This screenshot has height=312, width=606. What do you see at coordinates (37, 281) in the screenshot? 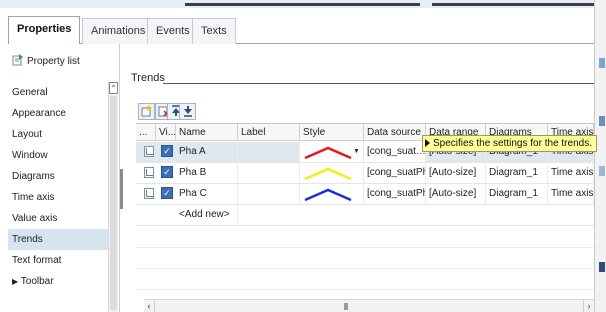
I see `nav-item-toolbar-label: Toolbar` at bounding box center [37, 281].